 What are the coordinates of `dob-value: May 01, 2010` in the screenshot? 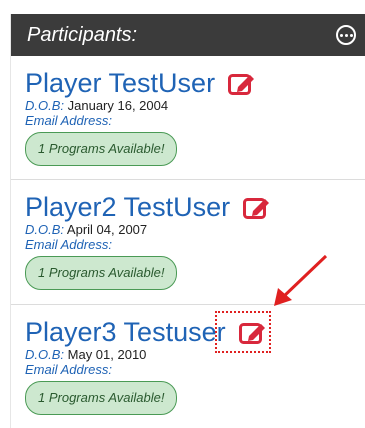 It's located at (107, 354).